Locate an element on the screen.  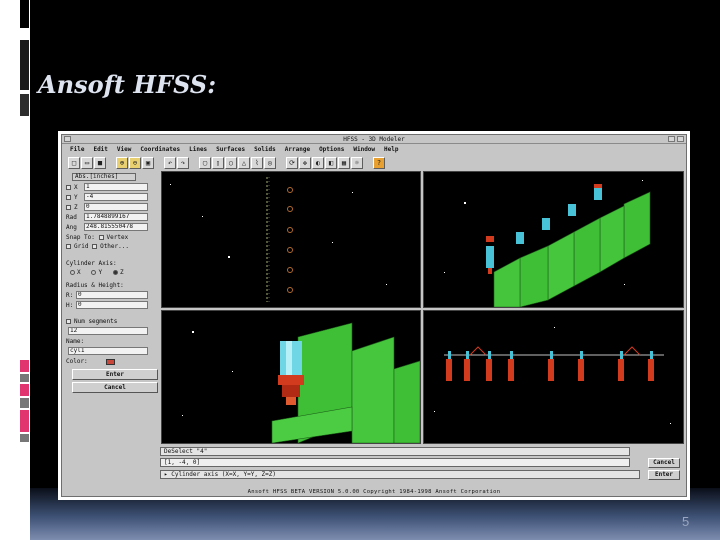
name-label: Name: is located at coordinates (75, 341).